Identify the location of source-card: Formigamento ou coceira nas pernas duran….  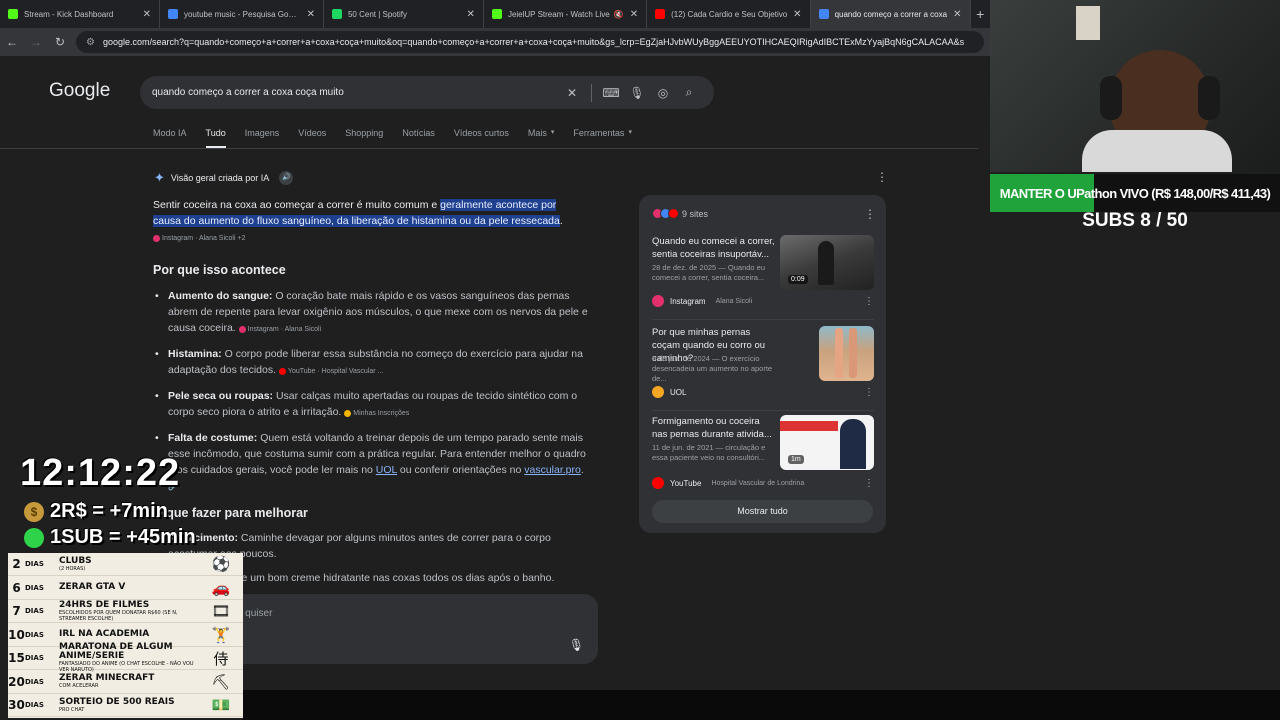
(763, 455).